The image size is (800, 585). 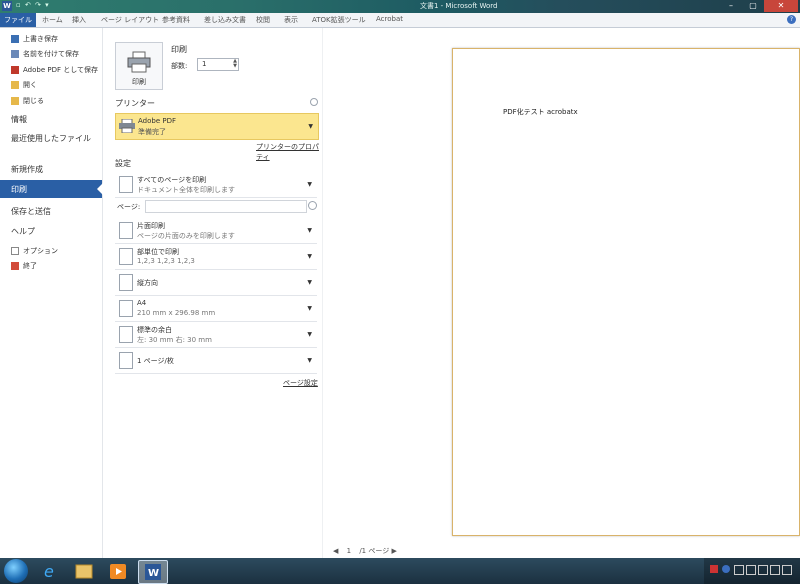 What do you see at coordinates (217, 126) in the screenshot?
I see `printer-dropdown: Adobe PDF 準備完了 ▼` at bounding box center [217, 126].